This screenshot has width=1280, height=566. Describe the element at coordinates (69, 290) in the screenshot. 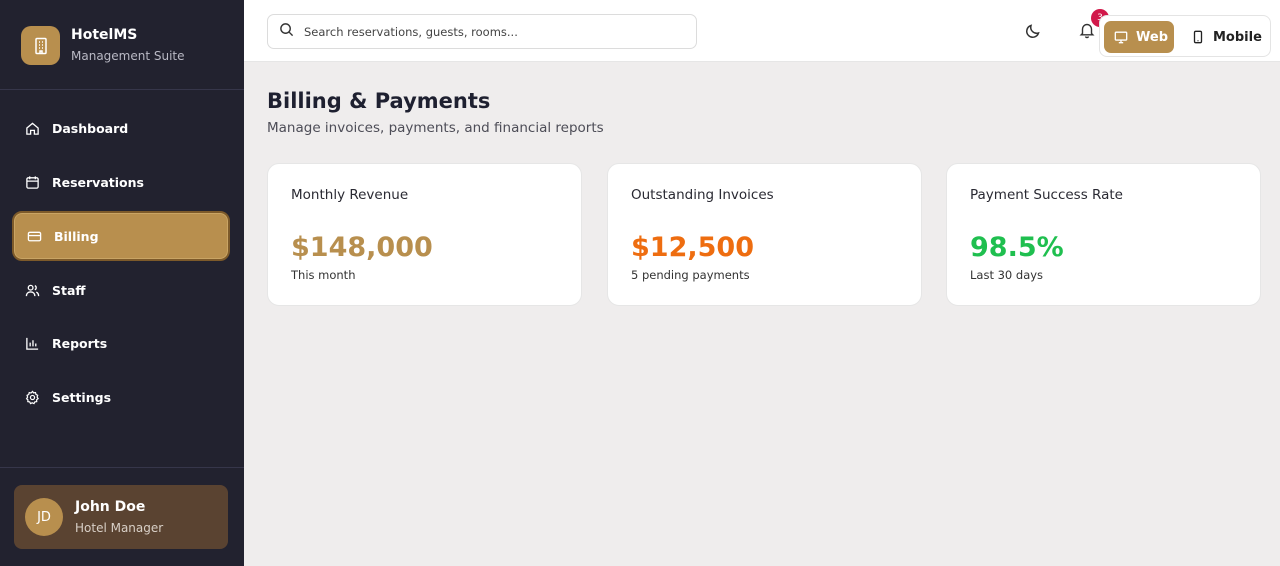

I see `sidebar-item-label: Staff` at that location.